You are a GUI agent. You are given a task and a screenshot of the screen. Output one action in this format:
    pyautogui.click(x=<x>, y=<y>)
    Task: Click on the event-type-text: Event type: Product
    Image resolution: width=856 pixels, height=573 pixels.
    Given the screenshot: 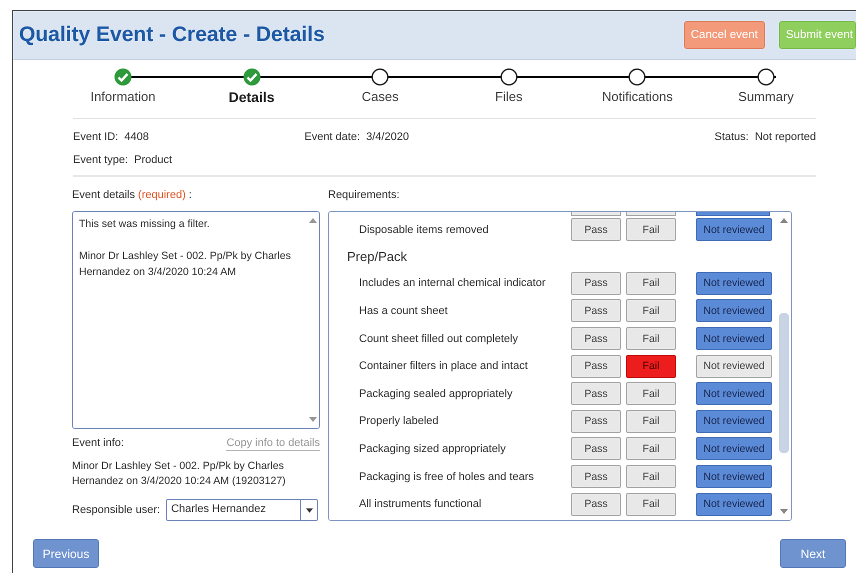 What is the action you would take?
    pyautogui.click(x=122, y=160)
    